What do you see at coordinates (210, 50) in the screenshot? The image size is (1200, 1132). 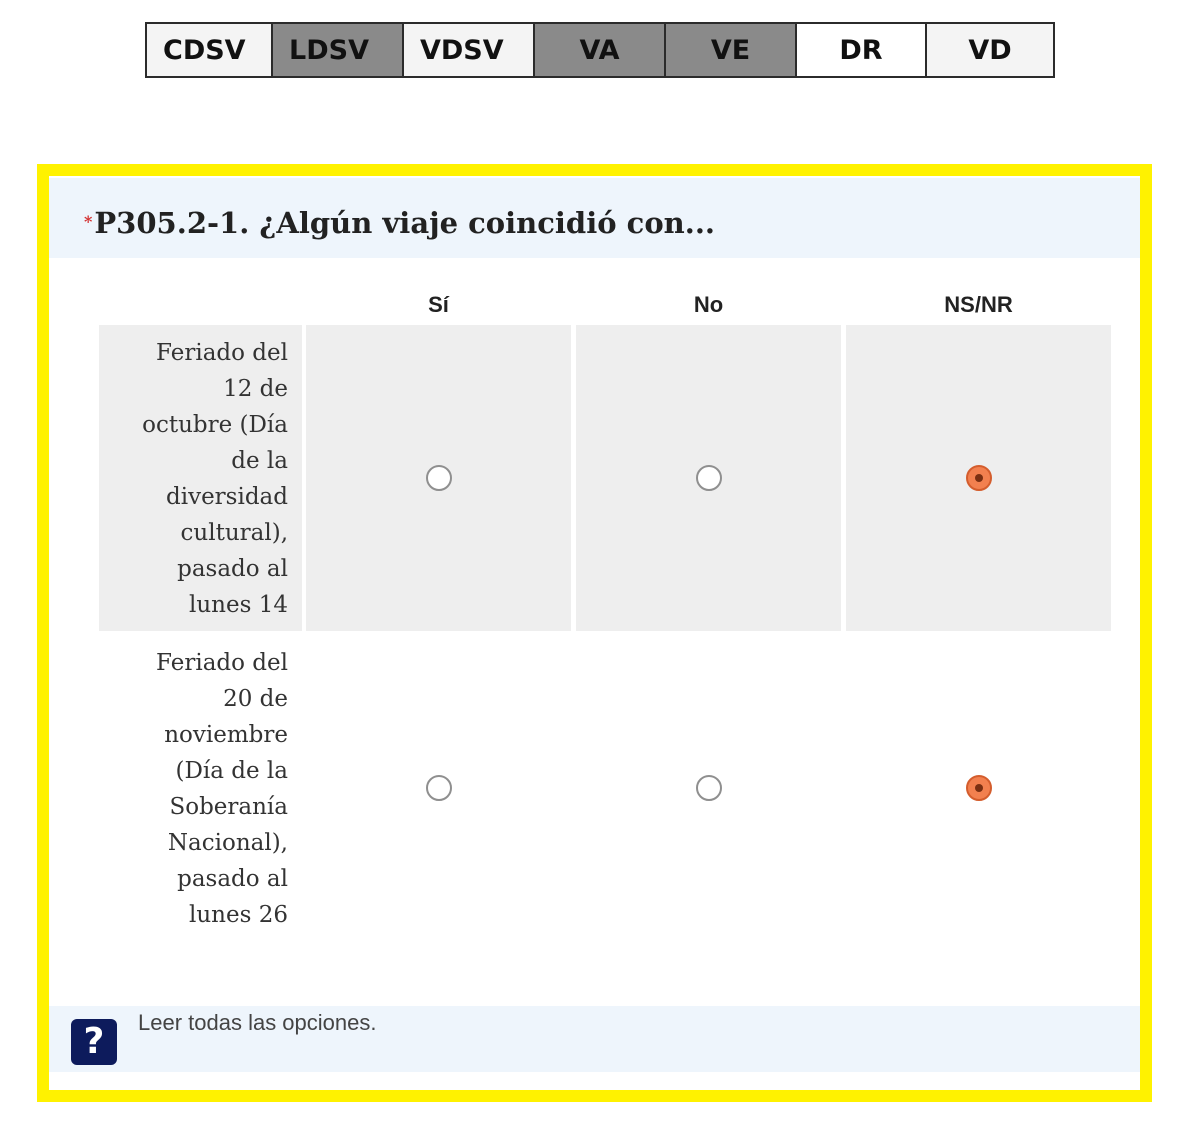 I see `tab-cdsv: CDSV` at bounding box center [210, 50].